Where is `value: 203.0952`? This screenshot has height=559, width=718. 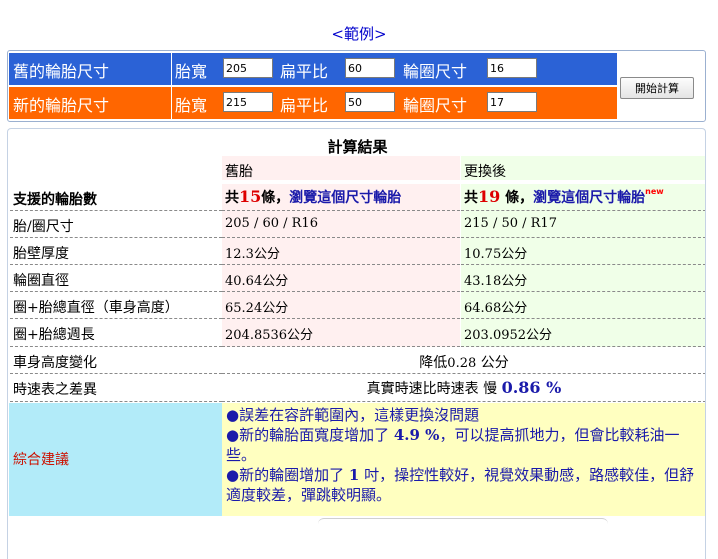 value: 203.0952 is located at coordinates (495, 335).